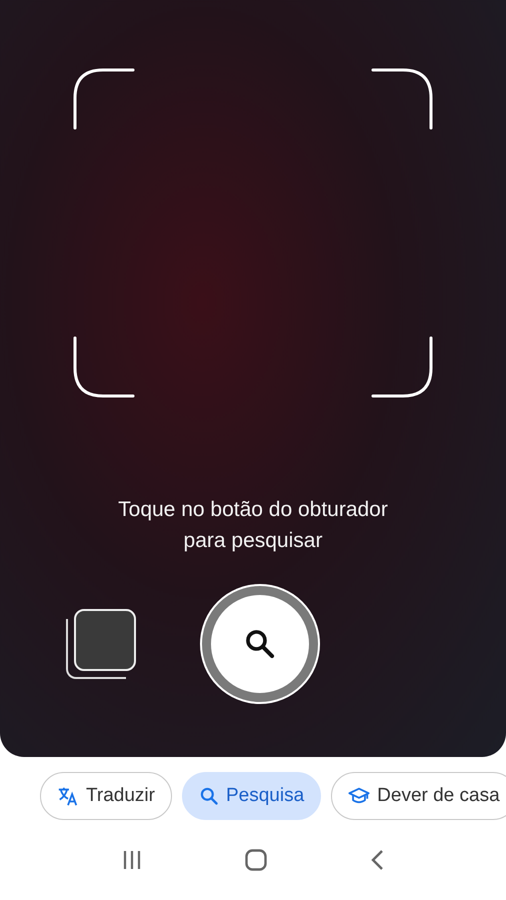 This screenshot has height=900, width=506. I want to click on gallery-thumbnail, so click(101, 644).